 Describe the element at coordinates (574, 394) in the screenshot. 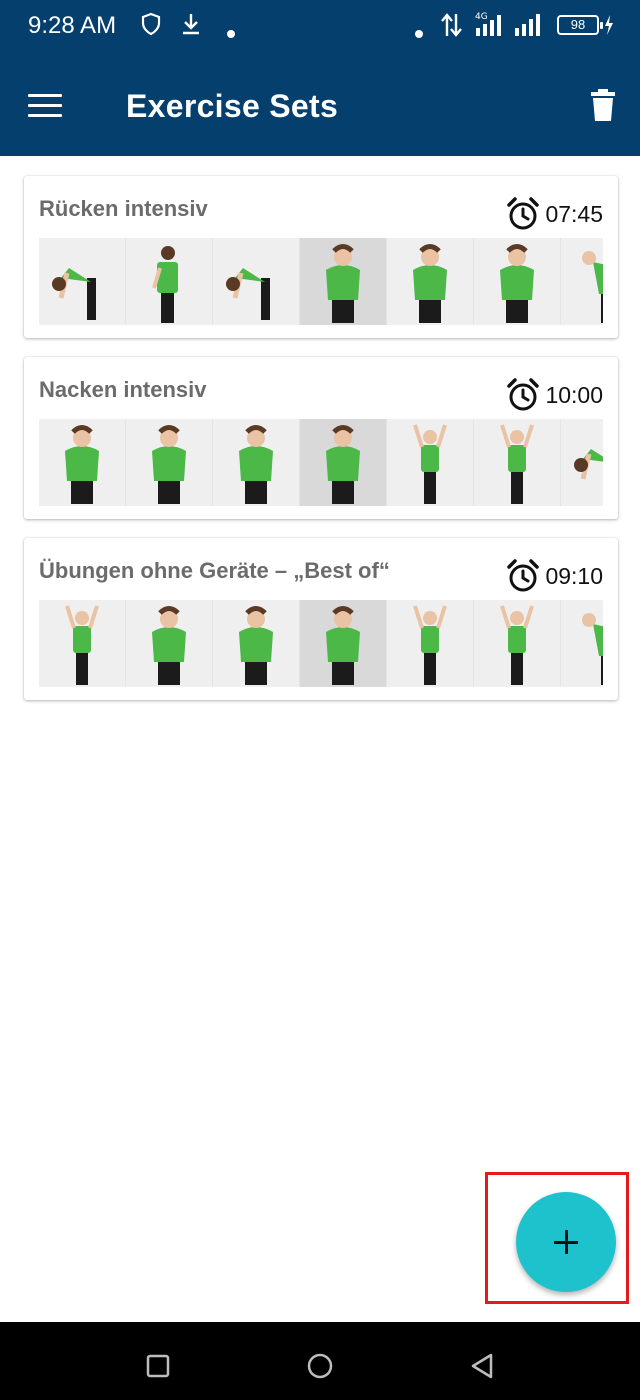

I see `duration-text: 10:00` at that location.